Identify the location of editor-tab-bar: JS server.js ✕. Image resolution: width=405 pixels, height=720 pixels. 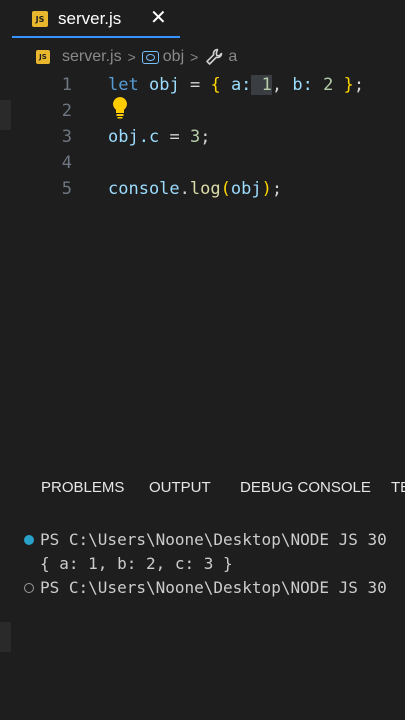
(202, 19).